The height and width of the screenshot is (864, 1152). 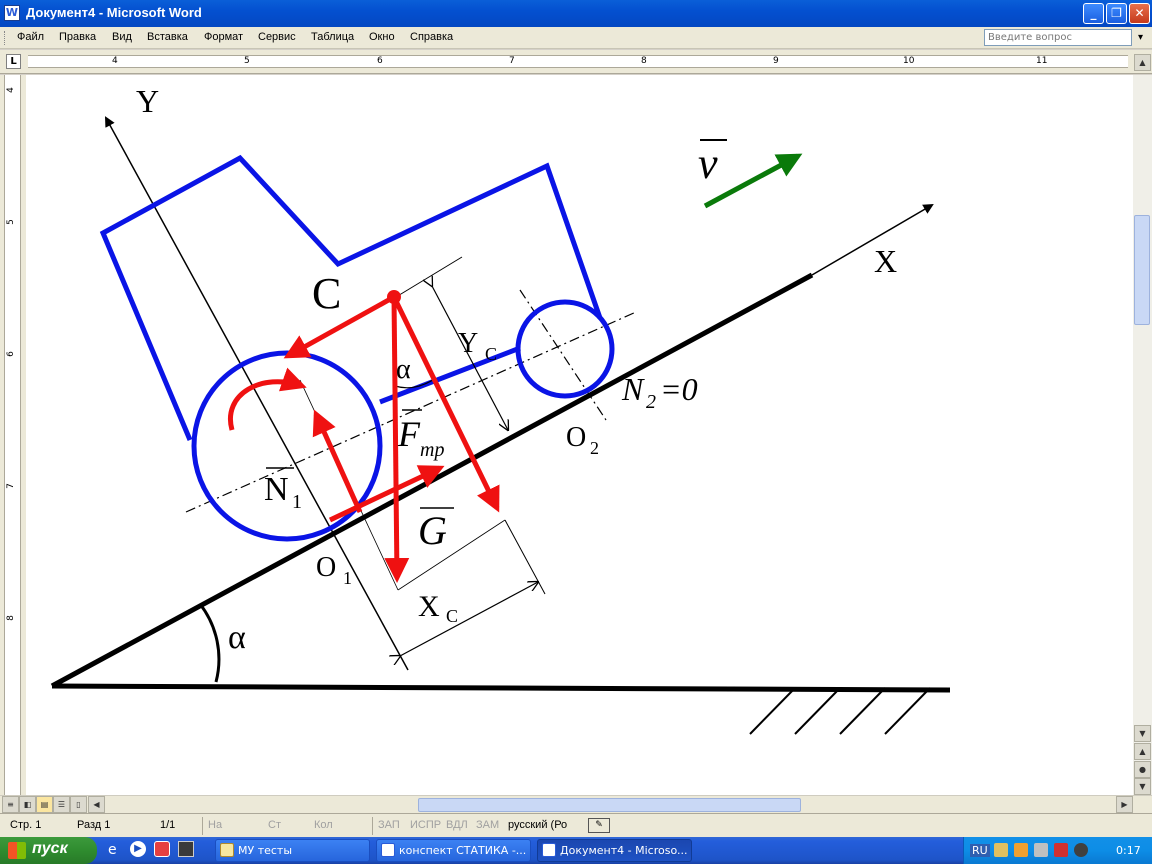 What do you see at coordinates (292, 850) in the screenshot?
I see `task-mu-tests: МУ тесты` at bounding box center [292, 850].